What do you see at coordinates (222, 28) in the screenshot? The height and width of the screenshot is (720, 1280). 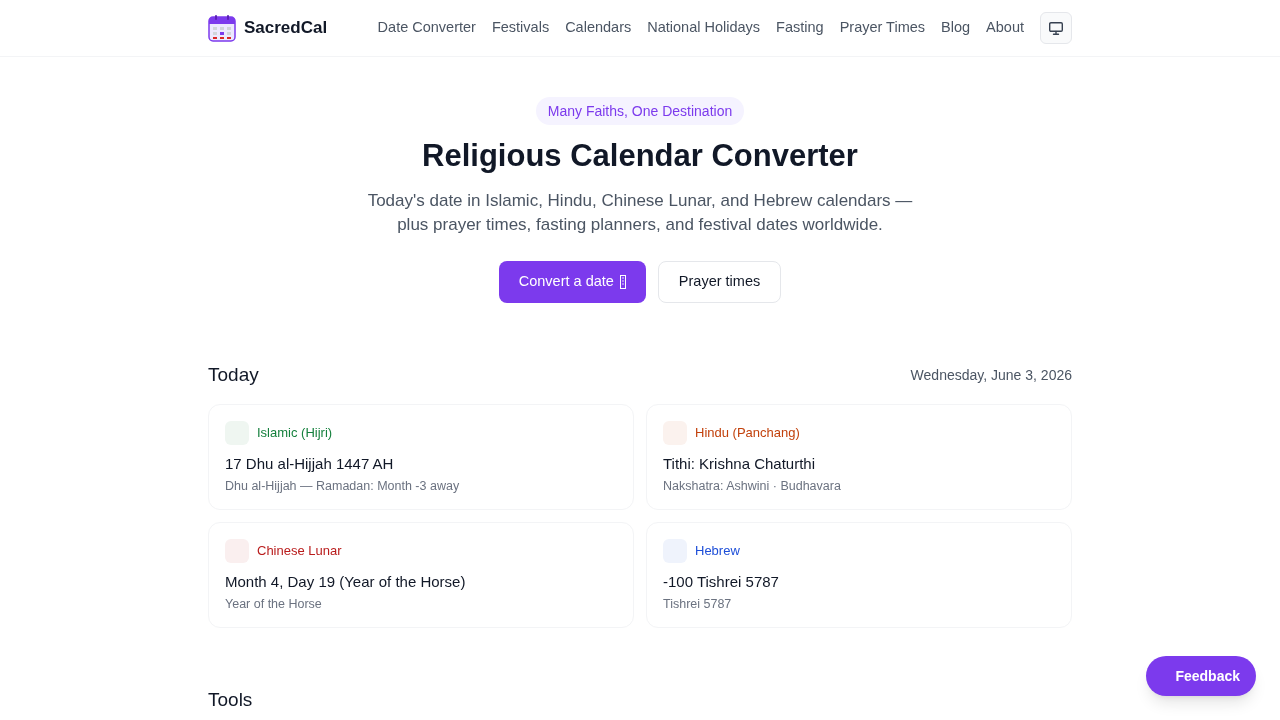 I see `calendar-logo-icon` at bounding box center [222, 28].